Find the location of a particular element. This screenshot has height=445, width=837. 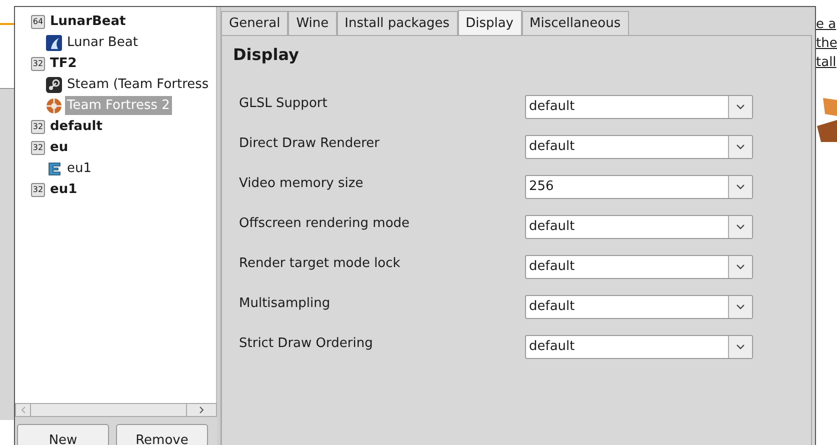

setting-dropdown: 256 is located at coordinates (639, 187).